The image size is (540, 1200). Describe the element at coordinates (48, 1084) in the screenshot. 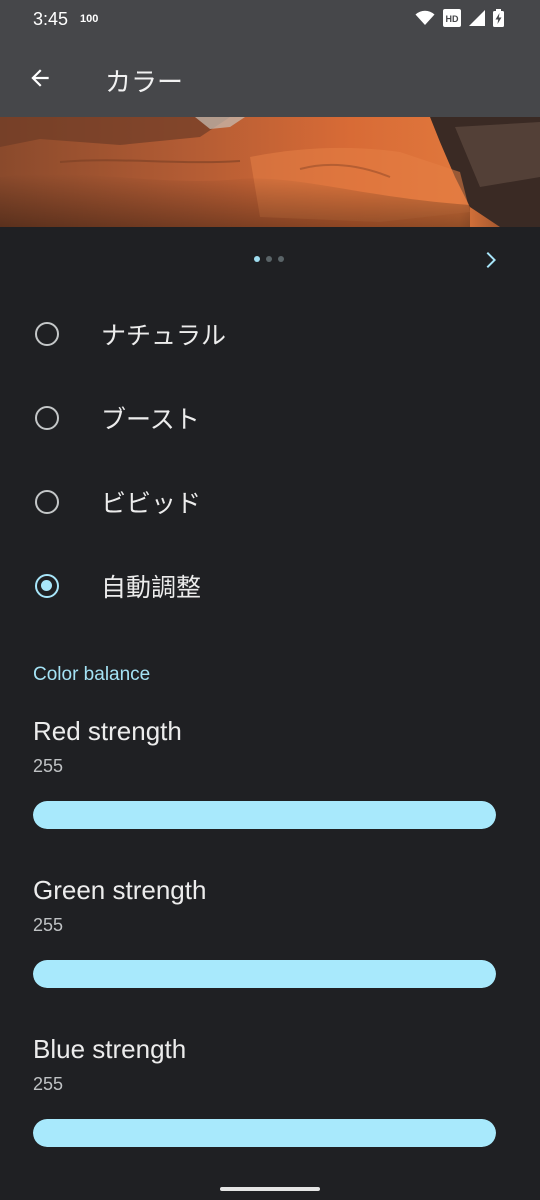

I see `blue-strength-value: 255` at that location.